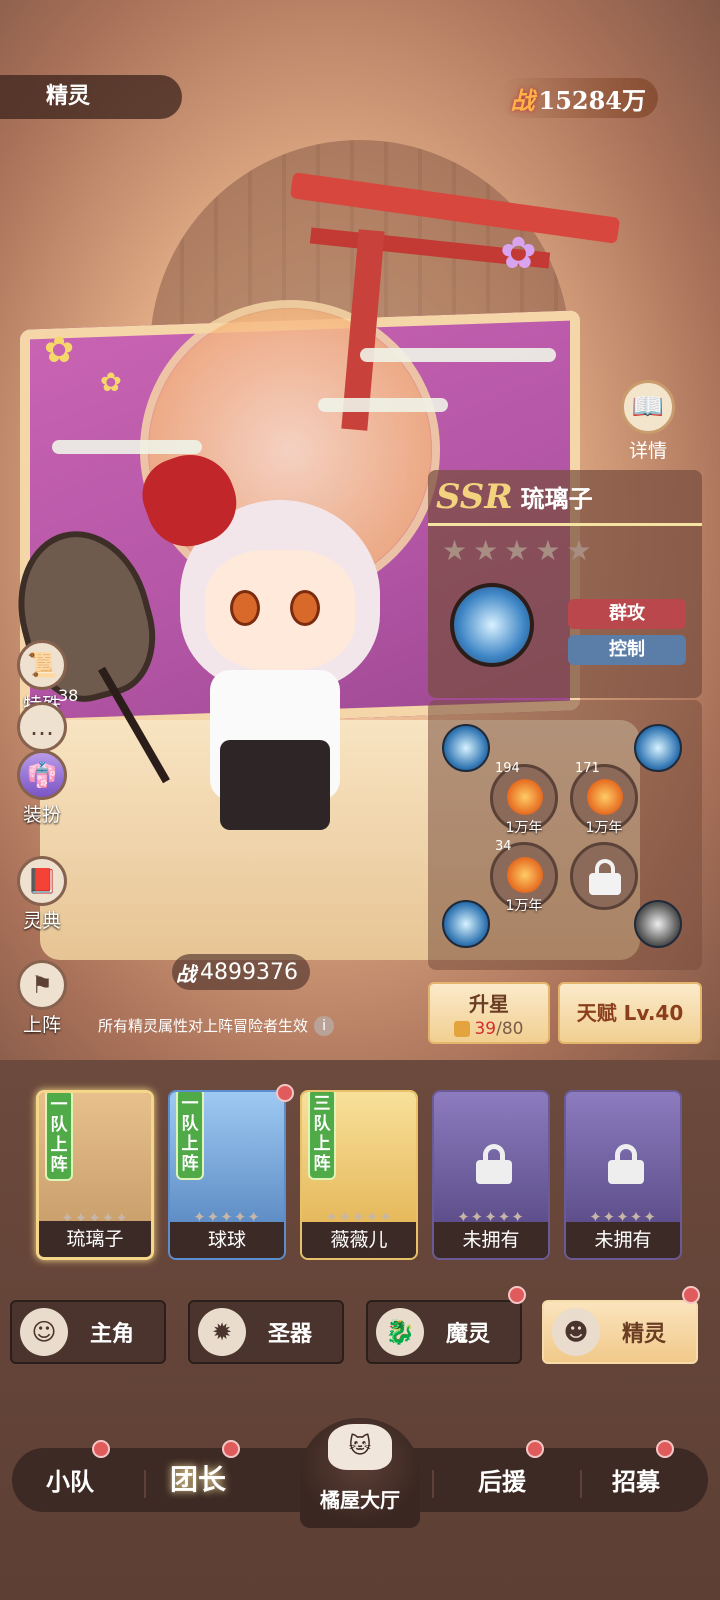 The height and width of the screenshot is (1600, 720). I want to click on rune-count: 171, so click(587, 768).